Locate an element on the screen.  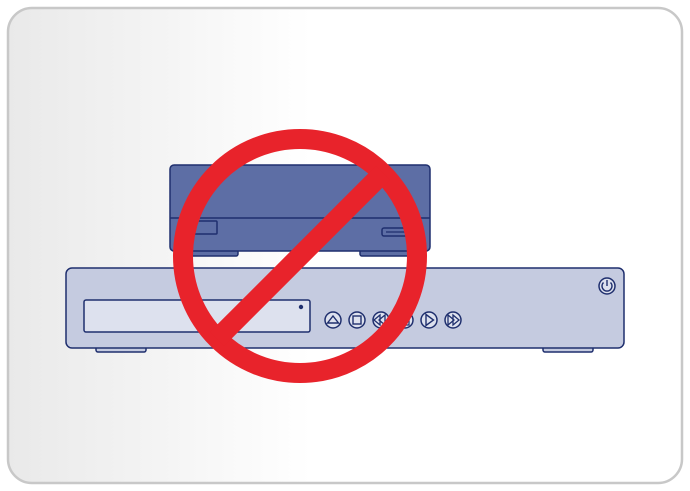
stop-icon is located at coordinates (357, 320).